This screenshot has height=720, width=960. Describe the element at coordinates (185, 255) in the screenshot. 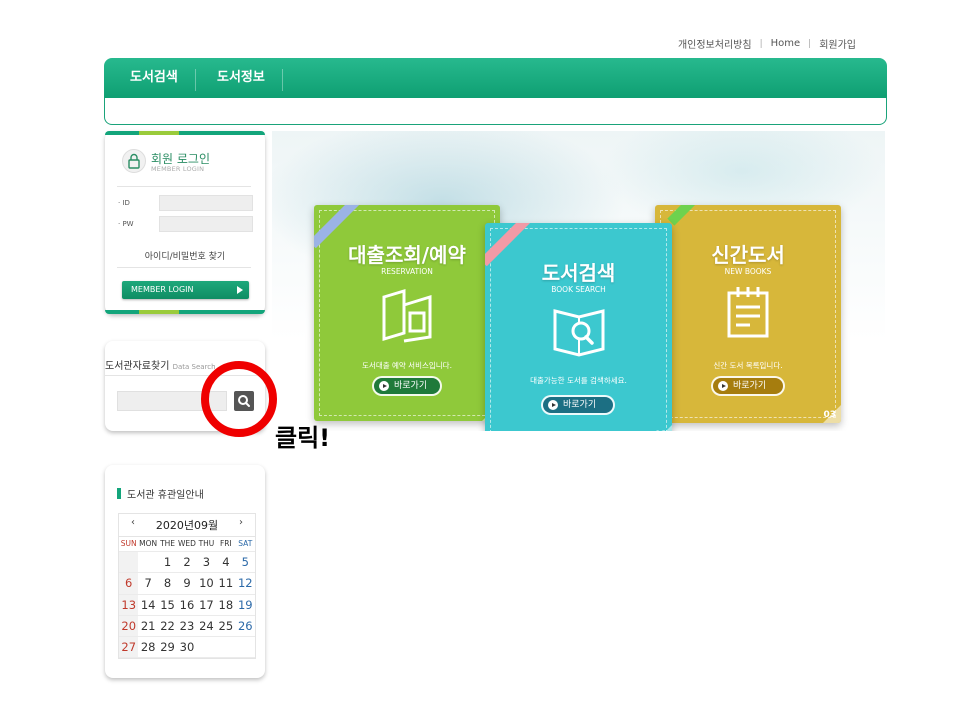

I see `find-id-password-link: 아이디/비밀번호 찾기` at that location.